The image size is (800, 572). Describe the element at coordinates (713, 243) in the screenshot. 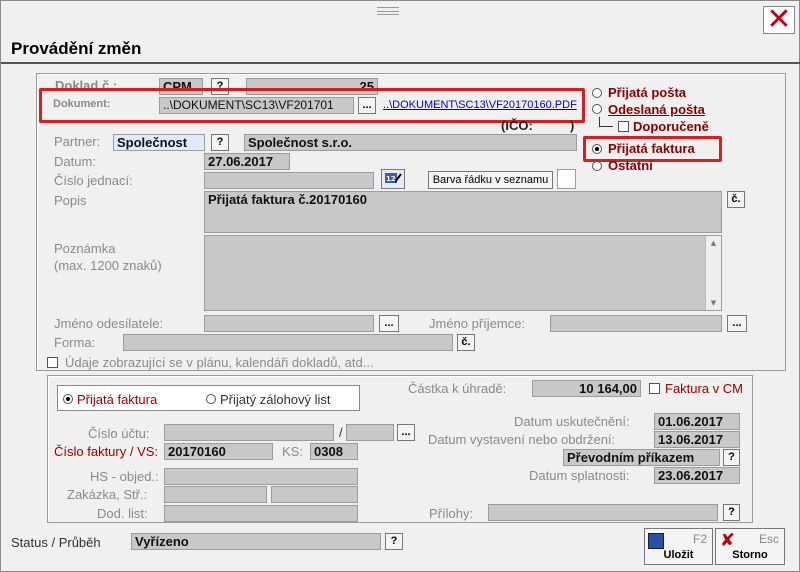

I see `scroll-up-icon: ▲` at that location.